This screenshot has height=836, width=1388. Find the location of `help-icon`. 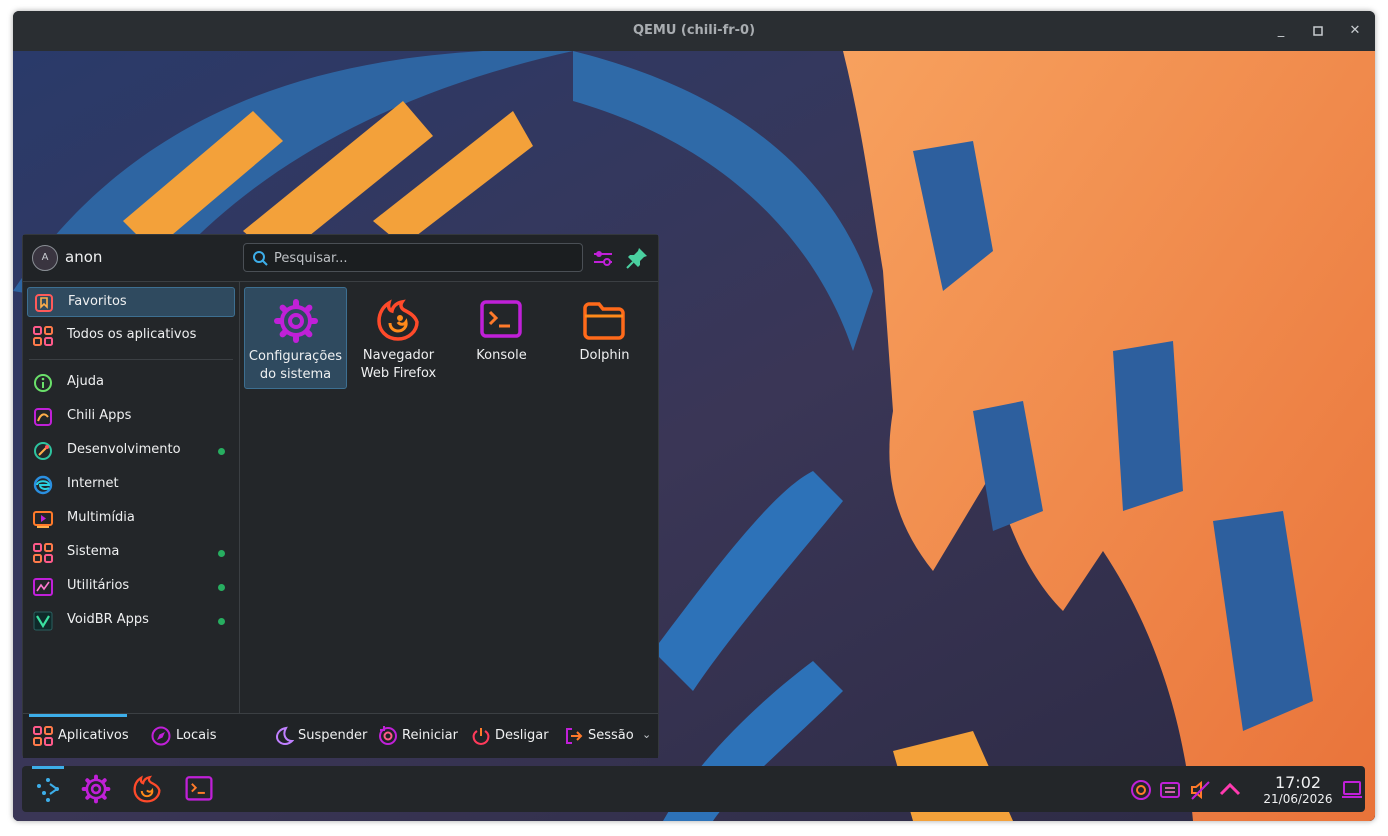

help-icon is located at coordinates (43, 383).